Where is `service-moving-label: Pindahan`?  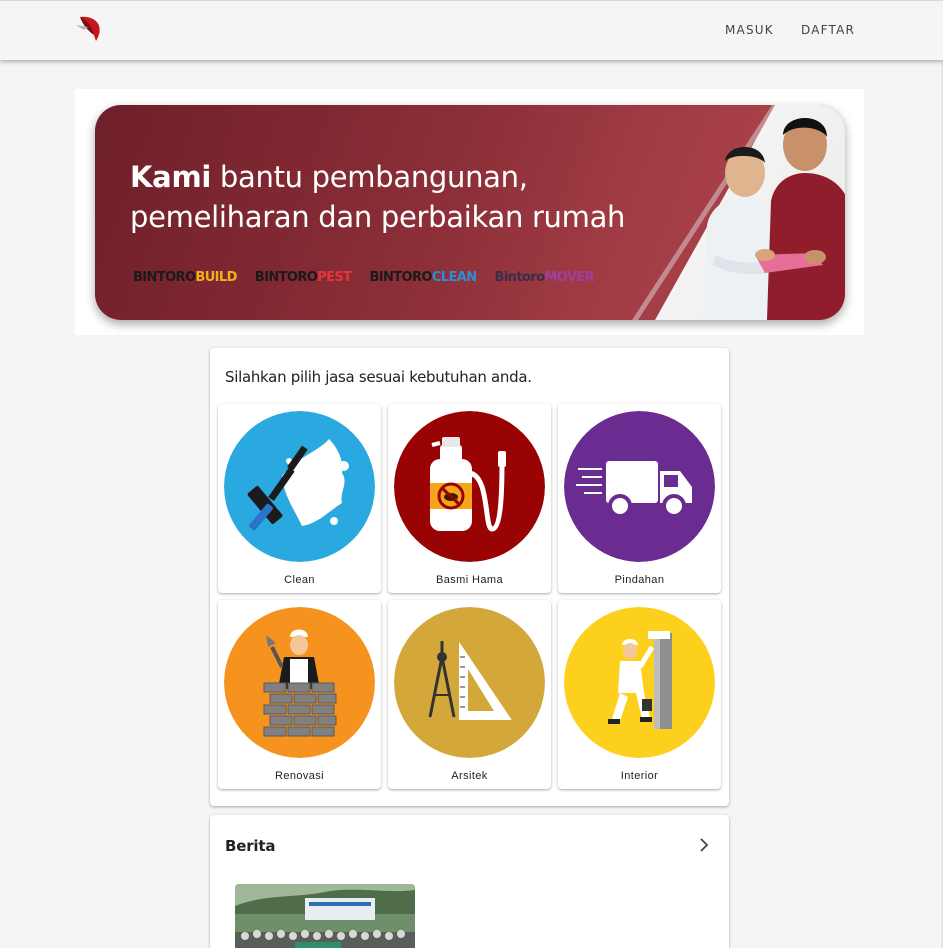
service-moving-label: Pindahan is located at coordinates (639, 580).